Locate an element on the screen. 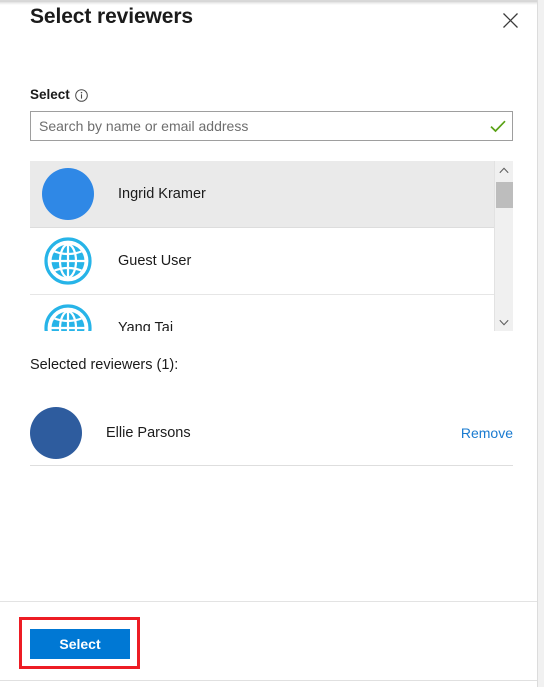 The image size is (544, 687). list-item: Yang Tai is located at coordinates (262, 313).